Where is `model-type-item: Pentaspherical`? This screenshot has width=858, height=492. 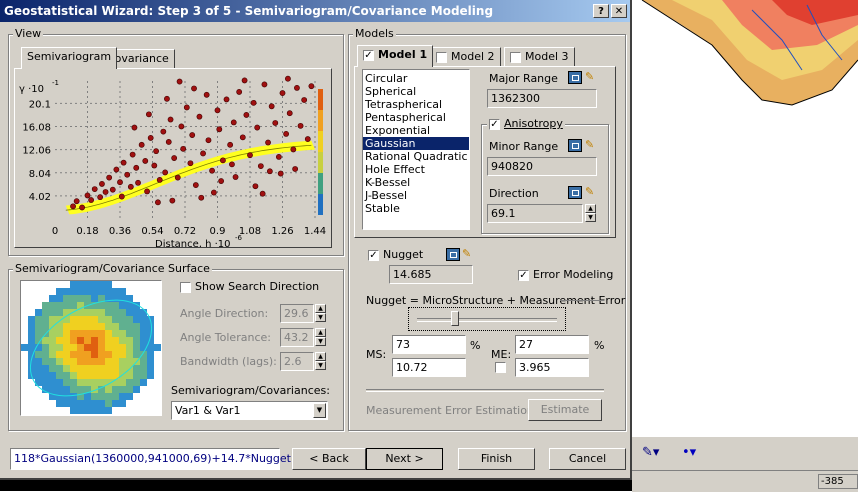 model-type-item: Pentaspherical is located at coordinates (416, 117).